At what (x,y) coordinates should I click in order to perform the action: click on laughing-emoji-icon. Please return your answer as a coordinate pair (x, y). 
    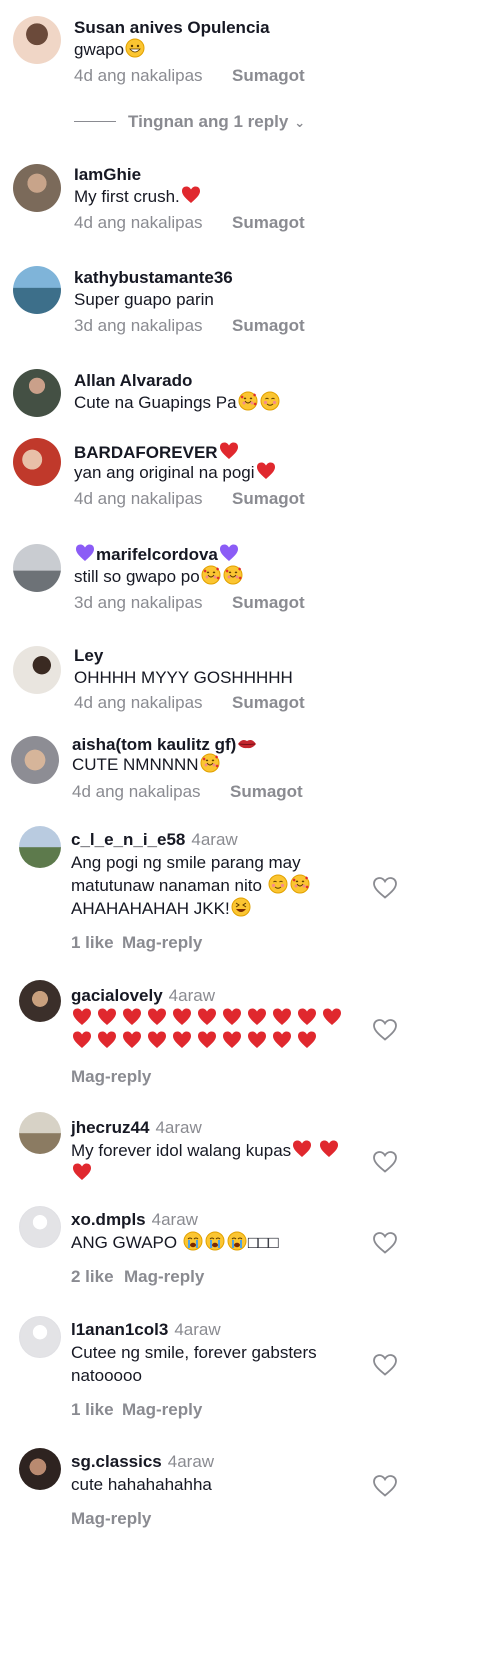
    Looking at the image, I should click on (241, 907).